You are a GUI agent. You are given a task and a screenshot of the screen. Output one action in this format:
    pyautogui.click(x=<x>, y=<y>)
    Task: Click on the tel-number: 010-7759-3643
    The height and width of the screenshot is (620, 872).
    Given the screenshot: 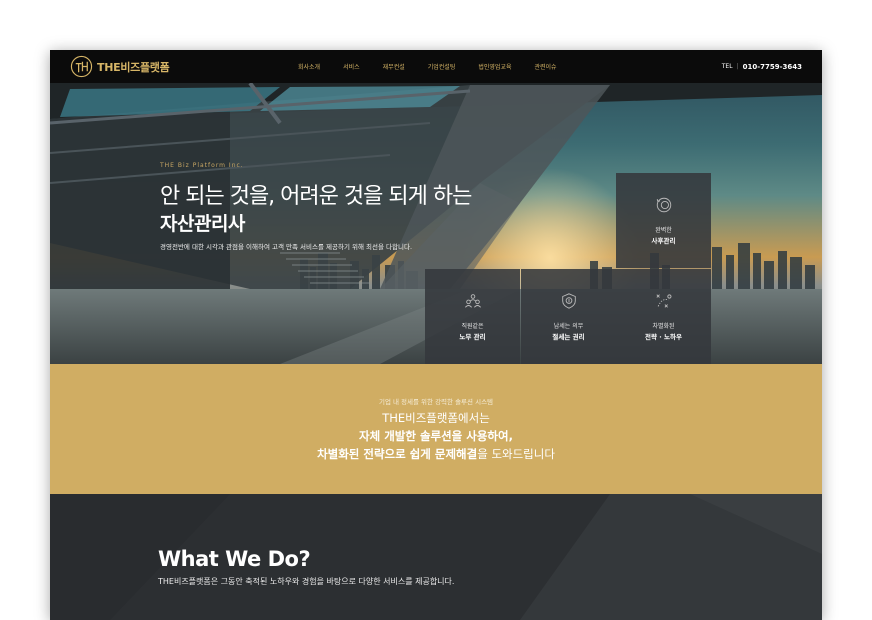 What is the action you would take?
    pyautogui.click(x=772, y=67)
    